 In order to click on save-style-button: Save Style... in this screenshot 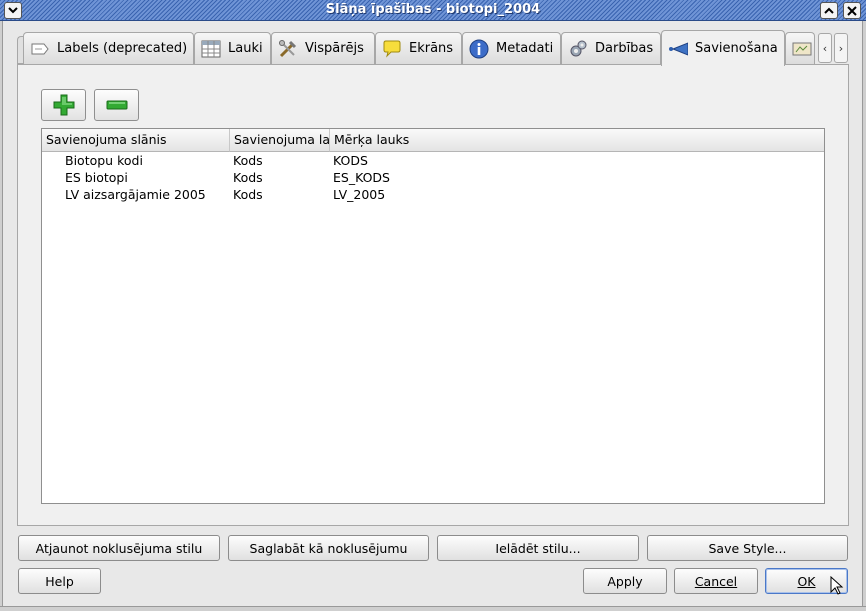, I will do `click(747, 548)`.